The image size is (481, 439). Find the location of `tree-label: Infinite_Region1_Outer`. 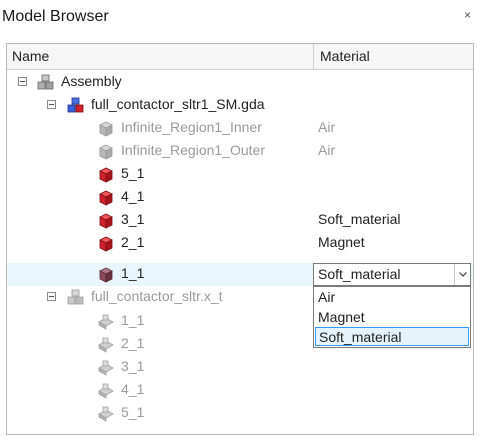

tree-label: Infinite_Region1_Outer is located at coordinates (193, 150).